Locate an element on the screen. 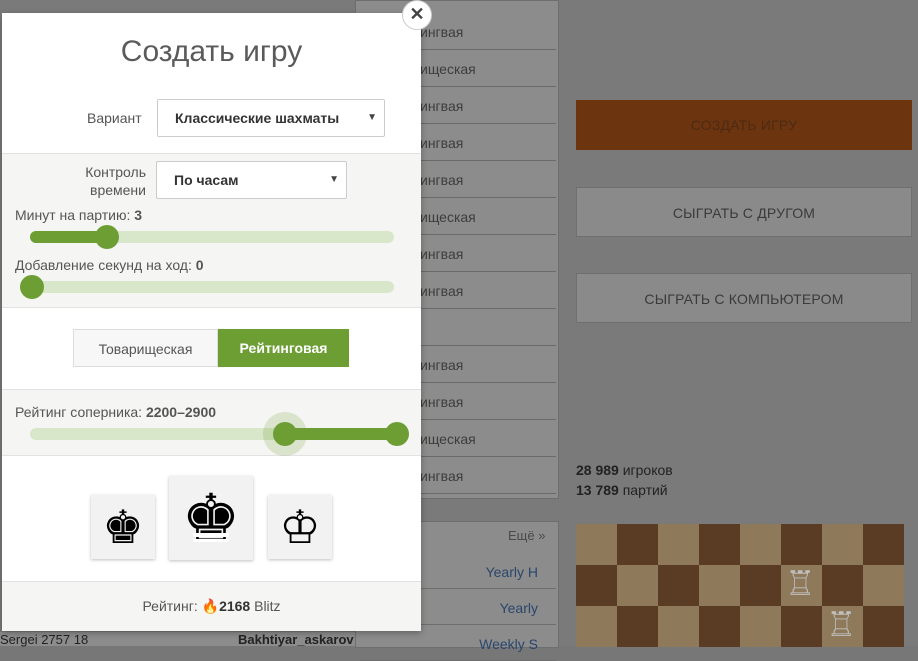 Image resolution: width=918 pixels, height=661 pixels. rating-slider-high-handle is located at coordinates (397, 434).